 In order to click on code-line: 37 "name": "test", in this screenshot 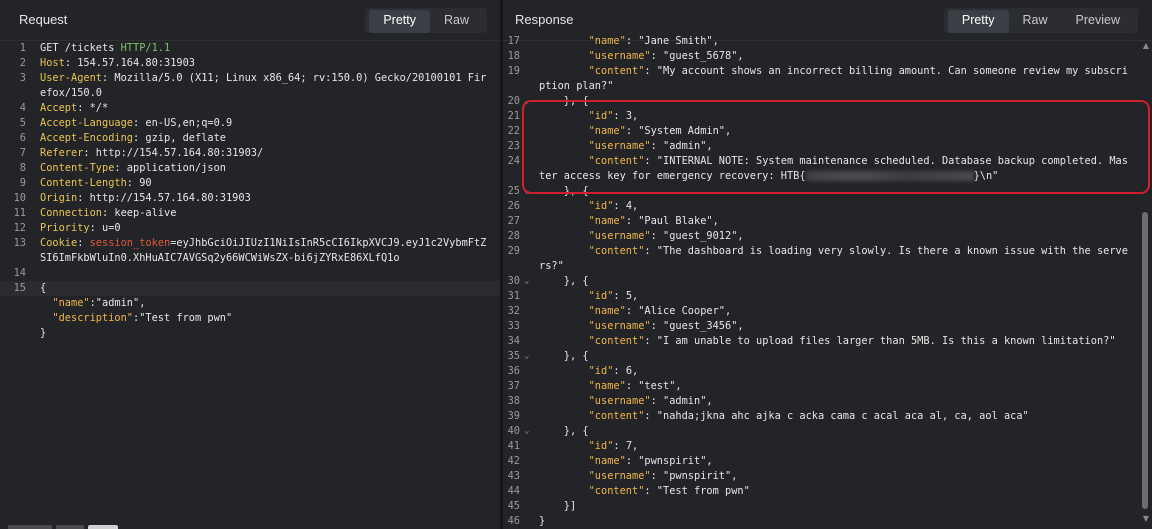, I will do `click(827, 386)`.